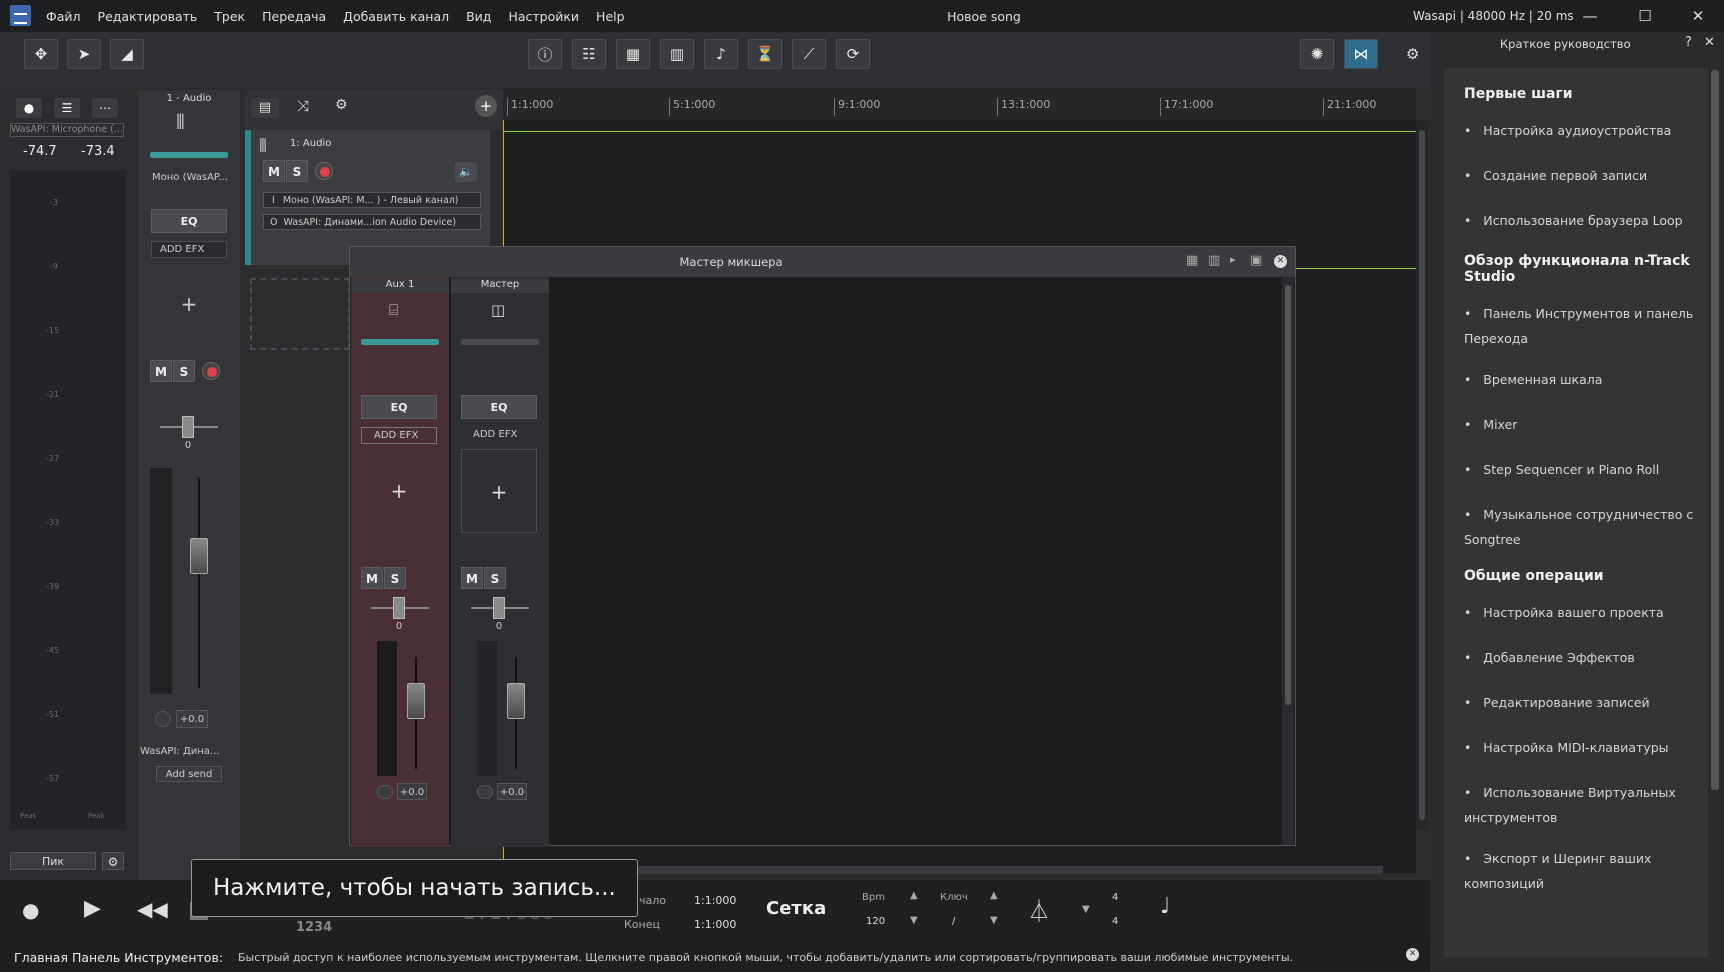 The height and width of the screenshot is (972, 1724). I want to click on mixer-expand-icon: ▸, so click(1233, 259).